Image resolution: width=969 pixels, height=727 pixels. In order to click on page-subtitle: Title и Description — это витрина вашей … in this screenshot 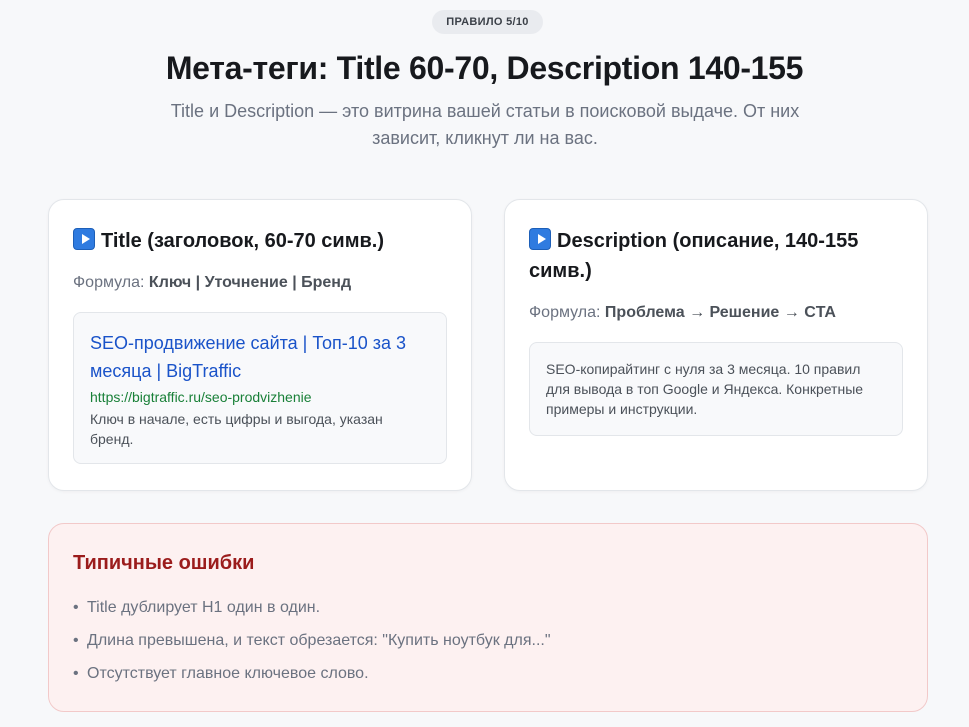, I will do `click(485, 124)`.